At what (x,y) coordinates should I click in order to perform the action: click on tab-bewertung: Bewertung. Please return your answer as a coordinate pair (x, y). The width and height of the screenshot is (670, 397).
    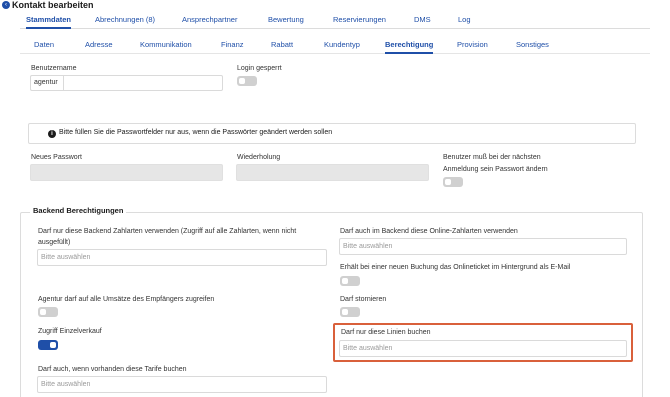
    Looking at the image, I should click on (286, 20).